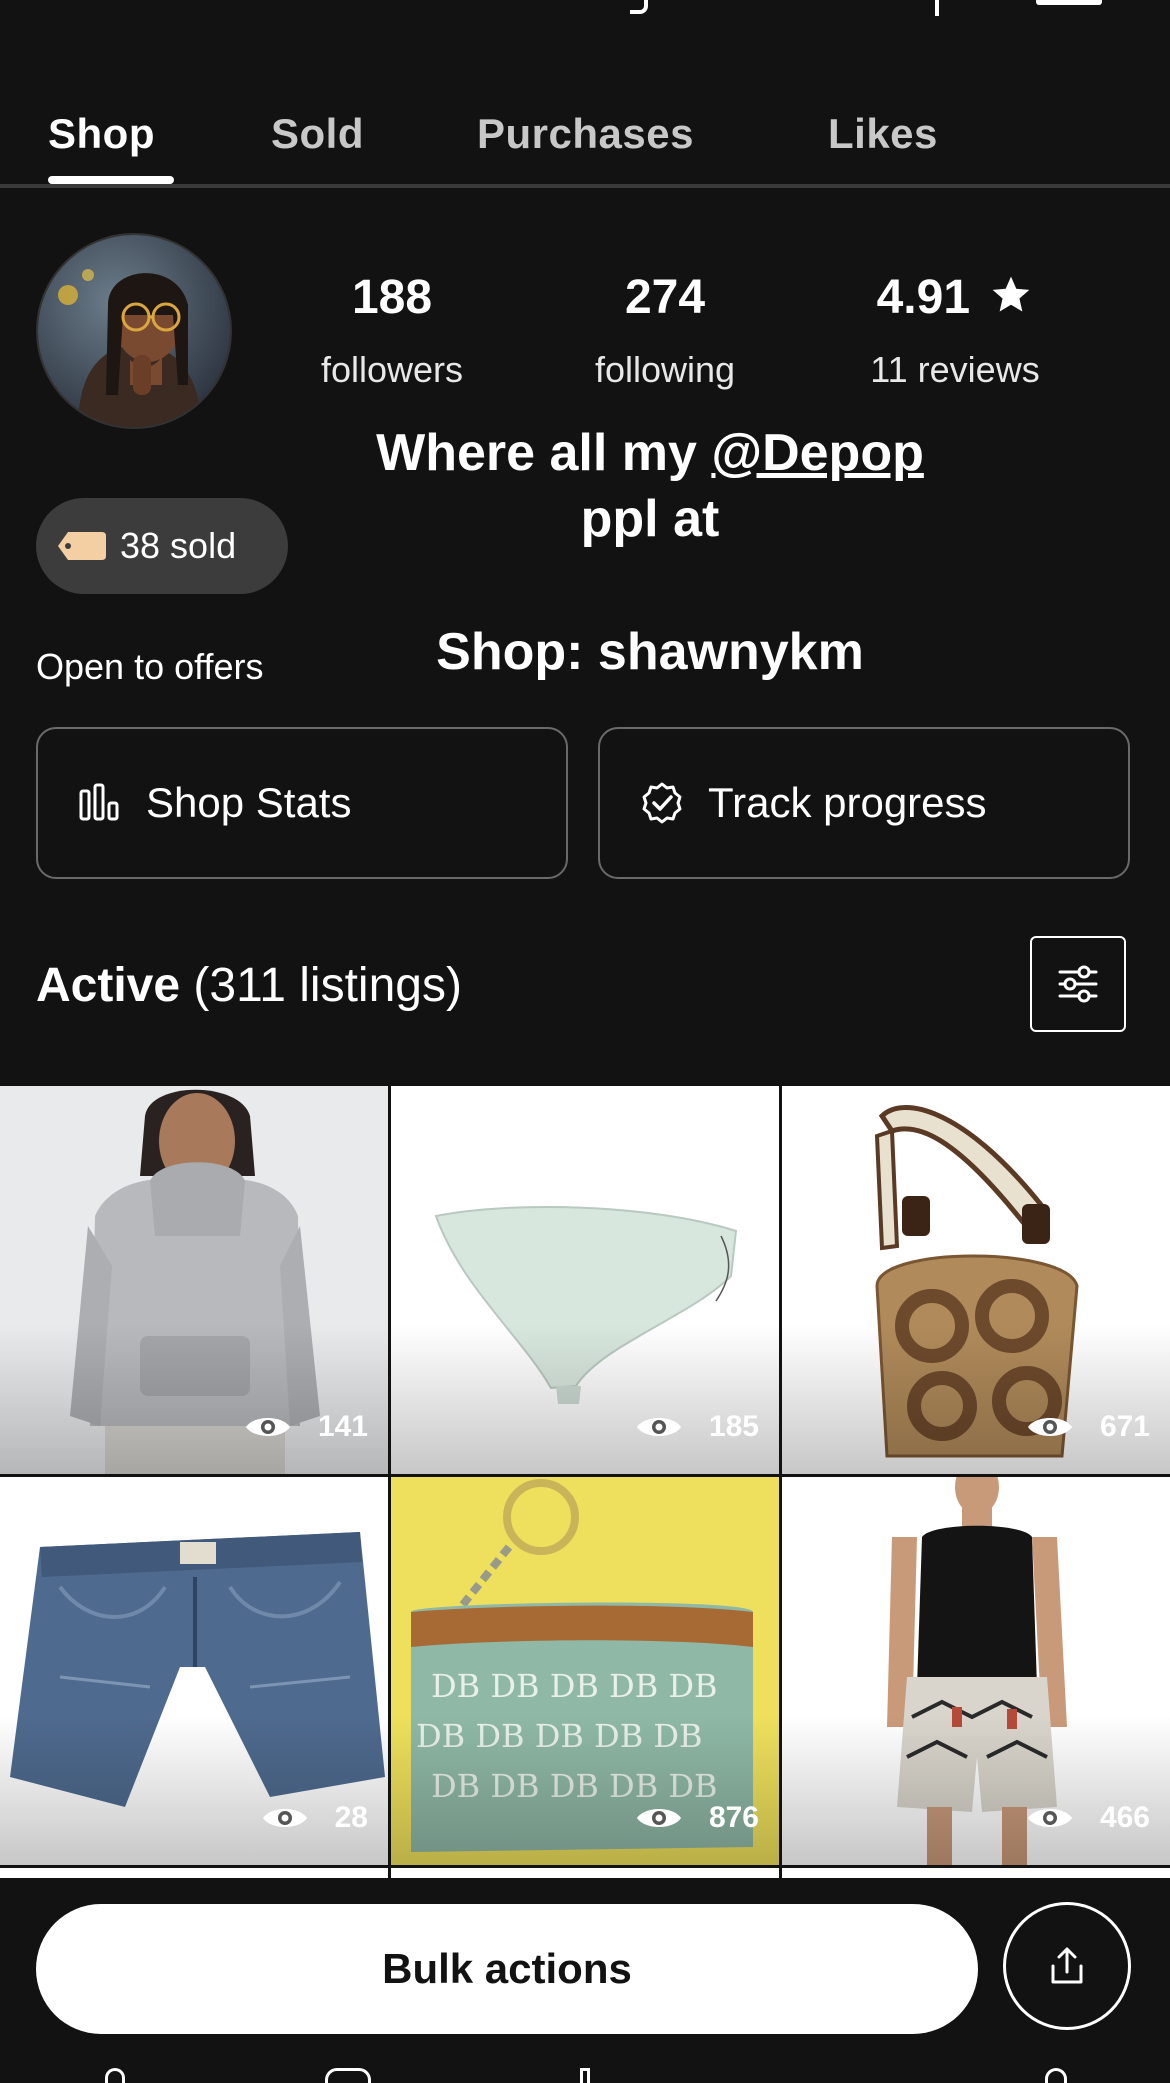 The width and height of the screenshot is (1170, 2083). I want to click on active-listings-title: Active (311 listings), so click(249, 985).